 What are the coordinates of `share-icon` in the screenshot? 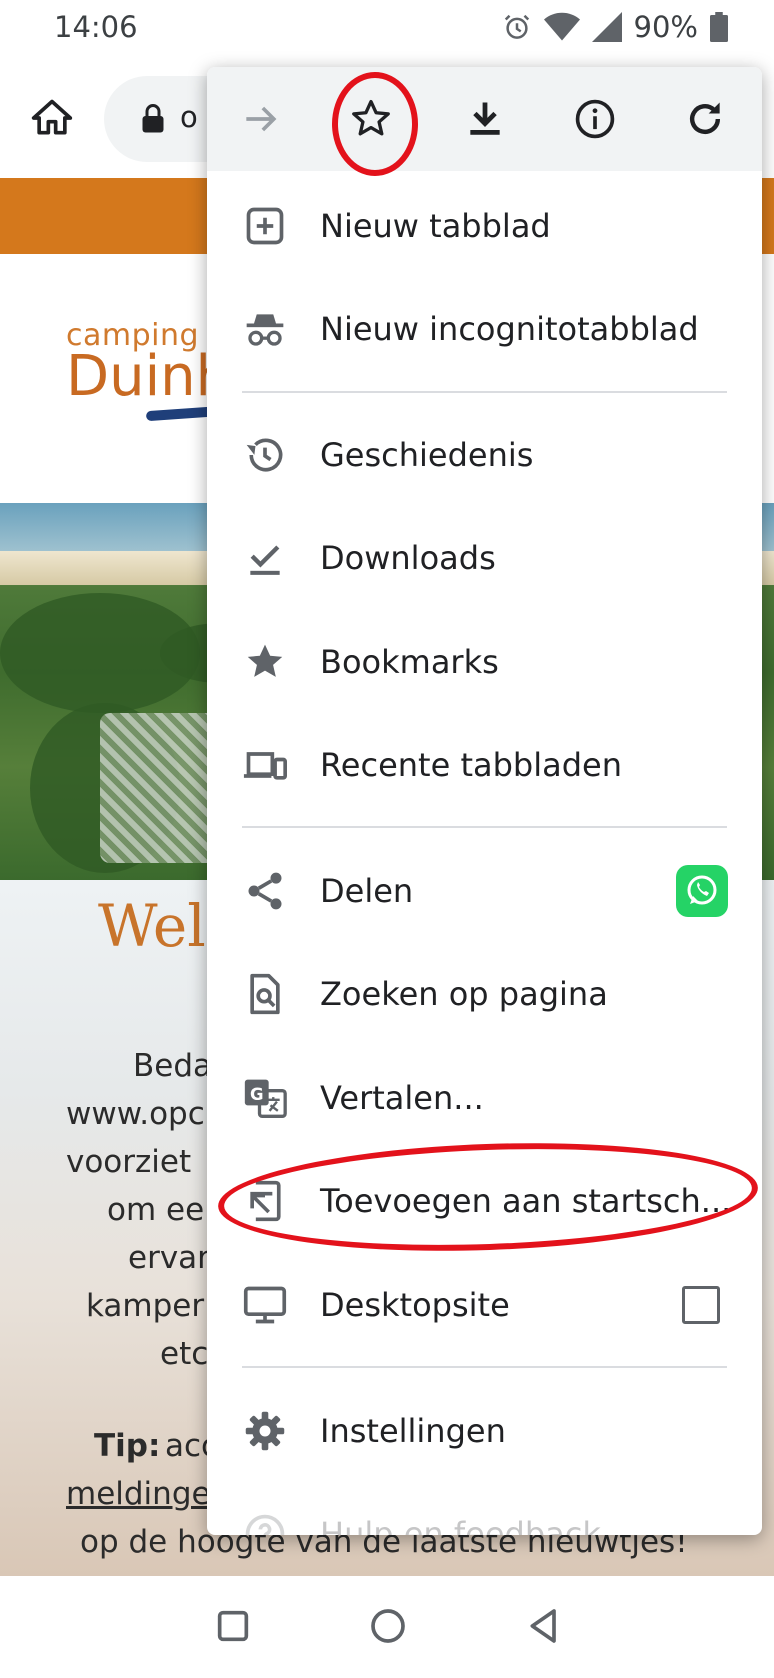 It's located at (265, 891).